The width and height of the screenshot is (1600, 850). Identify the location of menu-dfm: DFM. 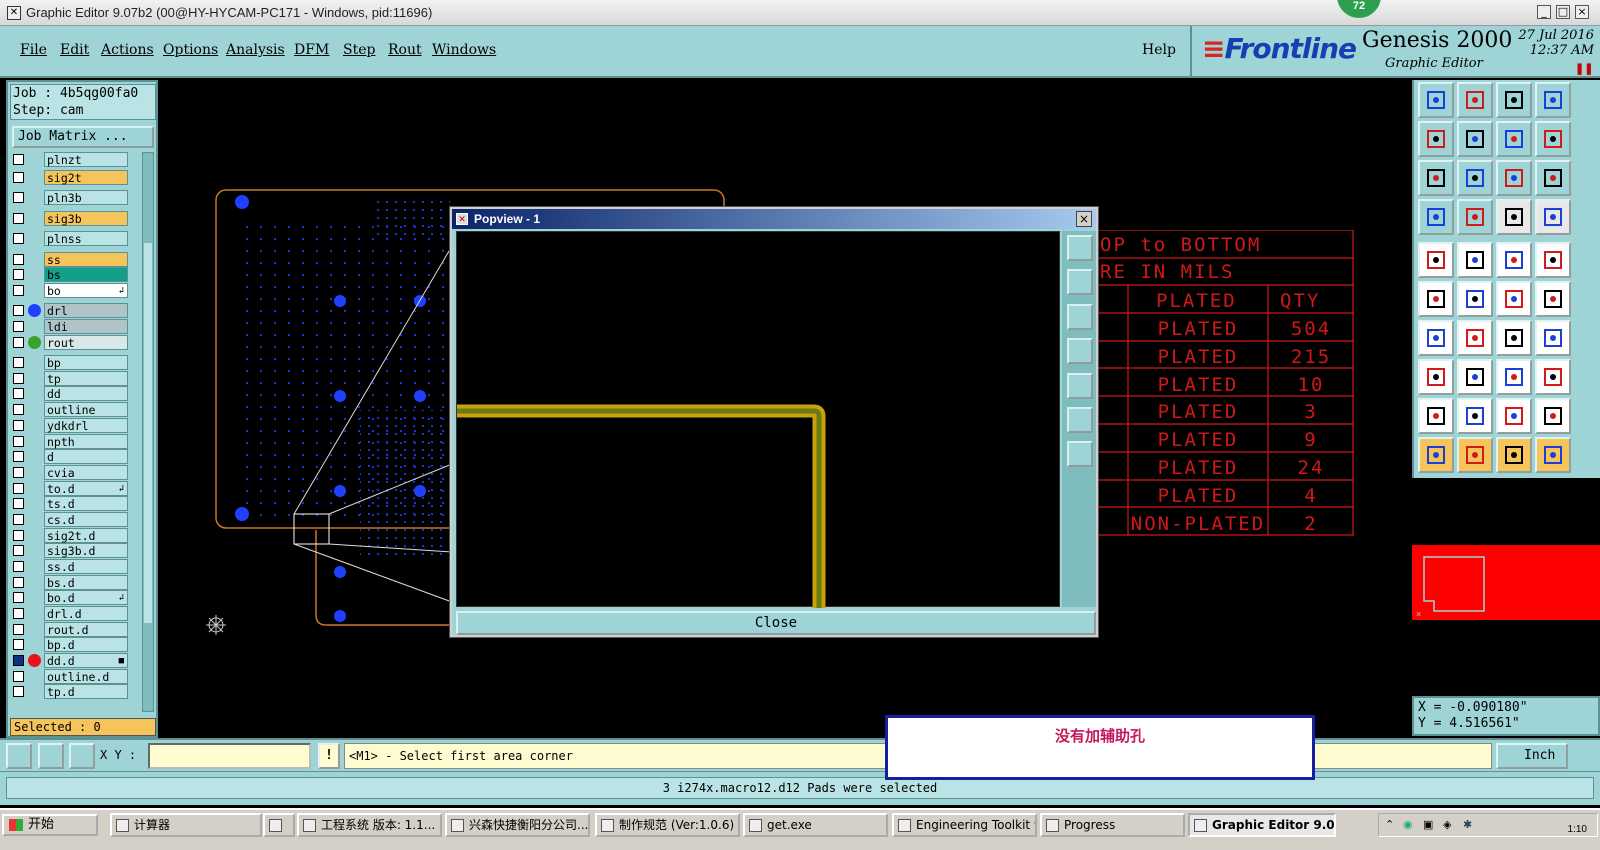
(311, 50).